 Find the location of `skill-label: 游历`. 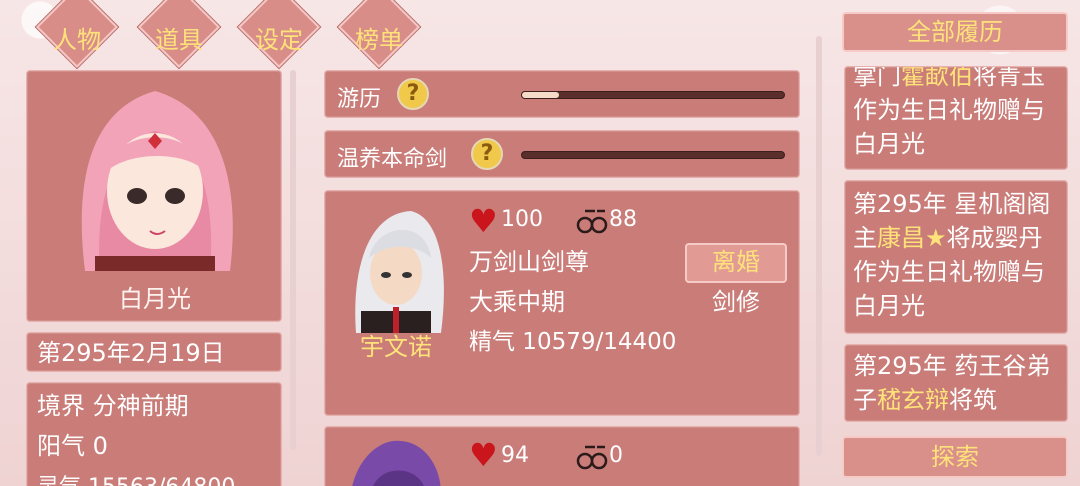

skill-label: 游历 is located at coordinates (359, 99).